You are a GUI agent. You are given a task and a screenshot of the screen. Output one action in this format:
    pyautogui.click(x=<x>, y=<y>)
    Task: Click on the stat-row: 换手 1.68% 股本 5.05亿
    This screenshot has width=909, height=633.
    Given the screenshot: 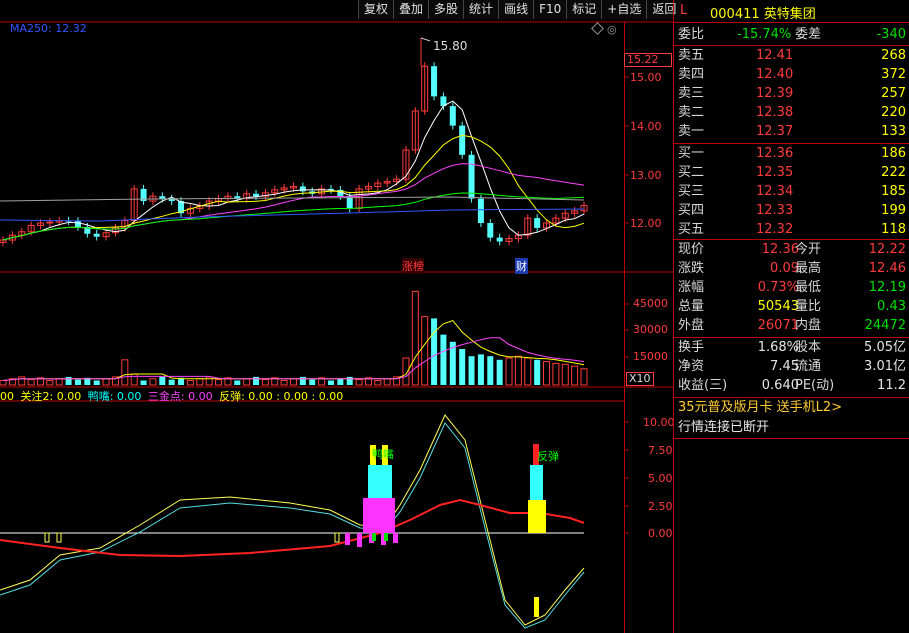 What is the action you would take?
    pyautogui.click(x=793, y=347)
    